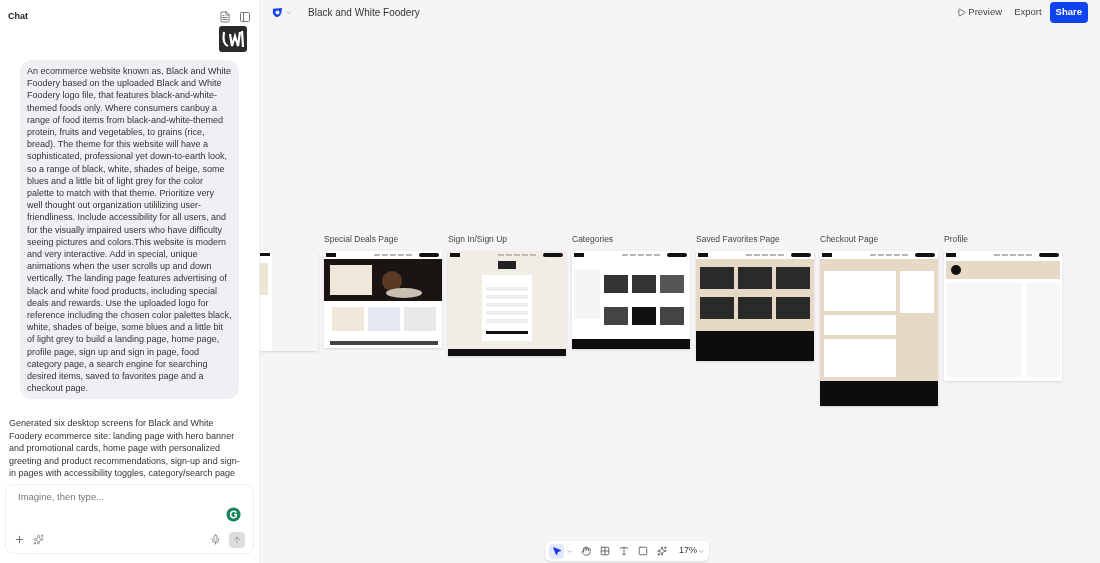 Image resolution: width=1100 pixels, height=563 pixels. Describe the element at coordinates (364, 13) in the screenshot. I see `project-title: Black and White Foodery` at that location.